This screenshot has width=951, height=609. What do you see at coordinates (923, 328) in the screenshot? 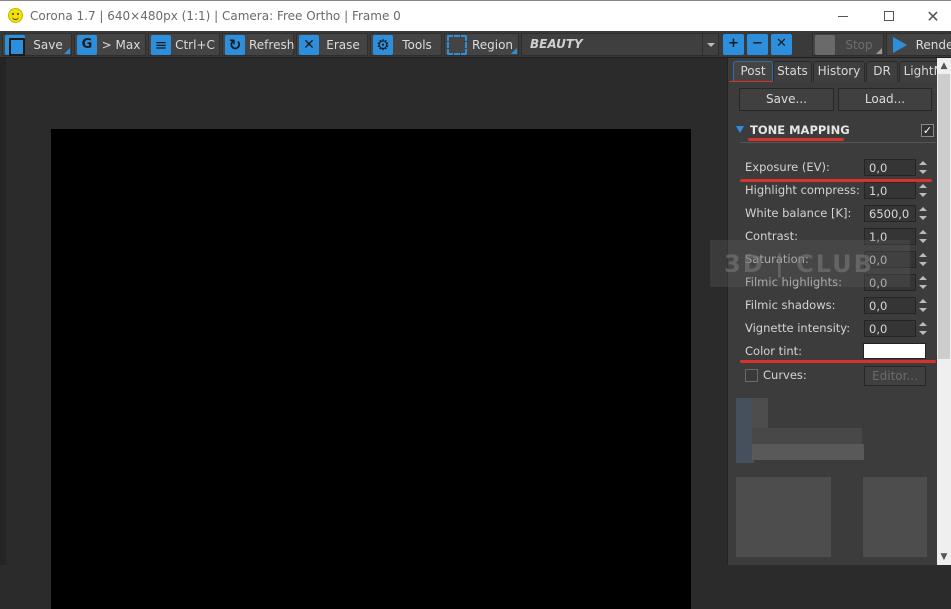
I see `vignette-intensity-spinner-arrows` at bounding box center [923, 328].